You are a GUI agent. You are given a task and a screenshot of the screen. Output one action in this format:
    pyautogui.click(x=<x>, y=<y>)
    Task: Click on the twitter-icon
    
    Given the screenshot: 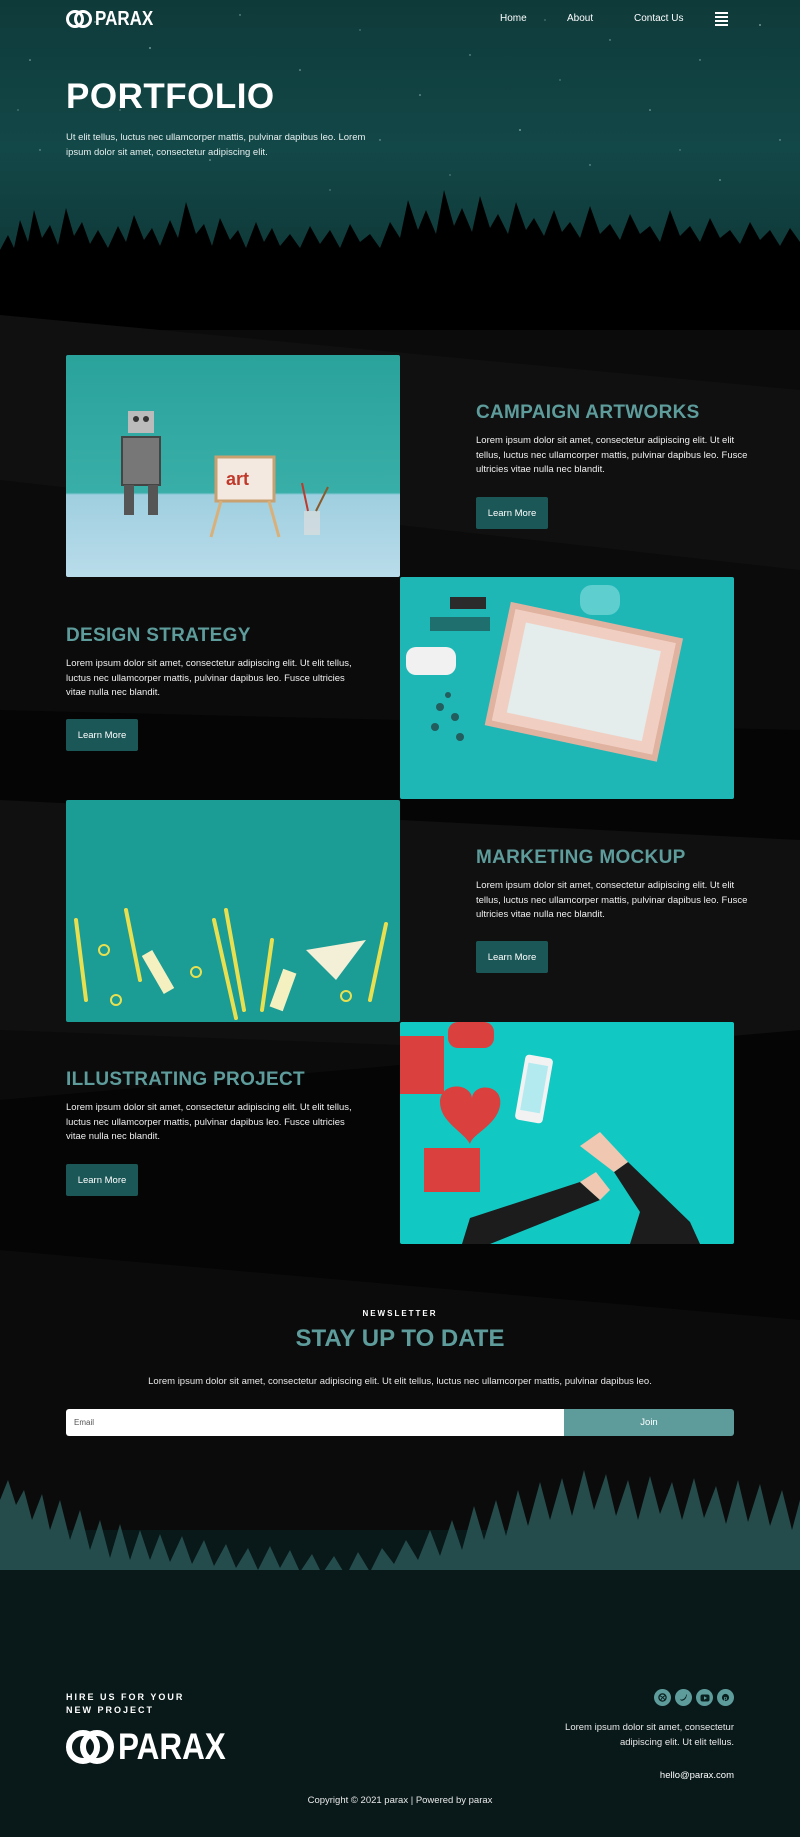 What is the action you would take?
    pyautogui.click(x=683, y=1697)
    